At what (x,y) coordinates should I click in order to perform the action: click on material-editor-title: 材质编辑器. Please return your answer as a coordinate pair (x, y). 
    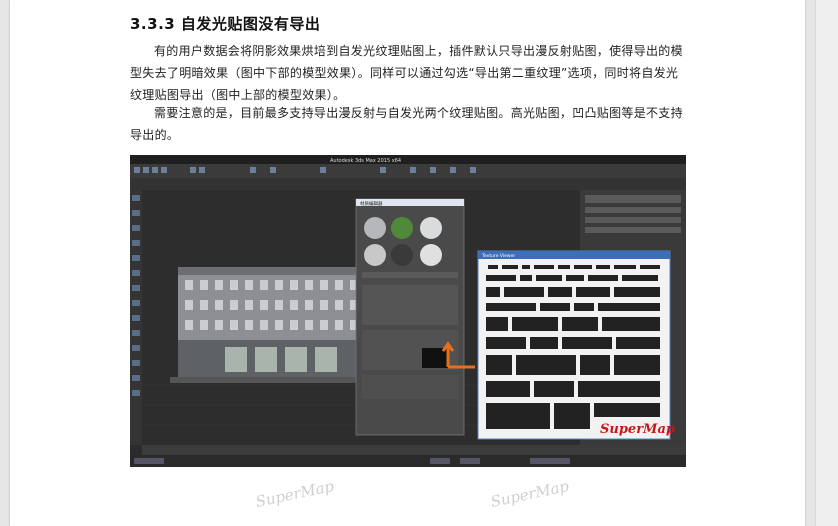
    Looking at the image, I should click on (371, 203).